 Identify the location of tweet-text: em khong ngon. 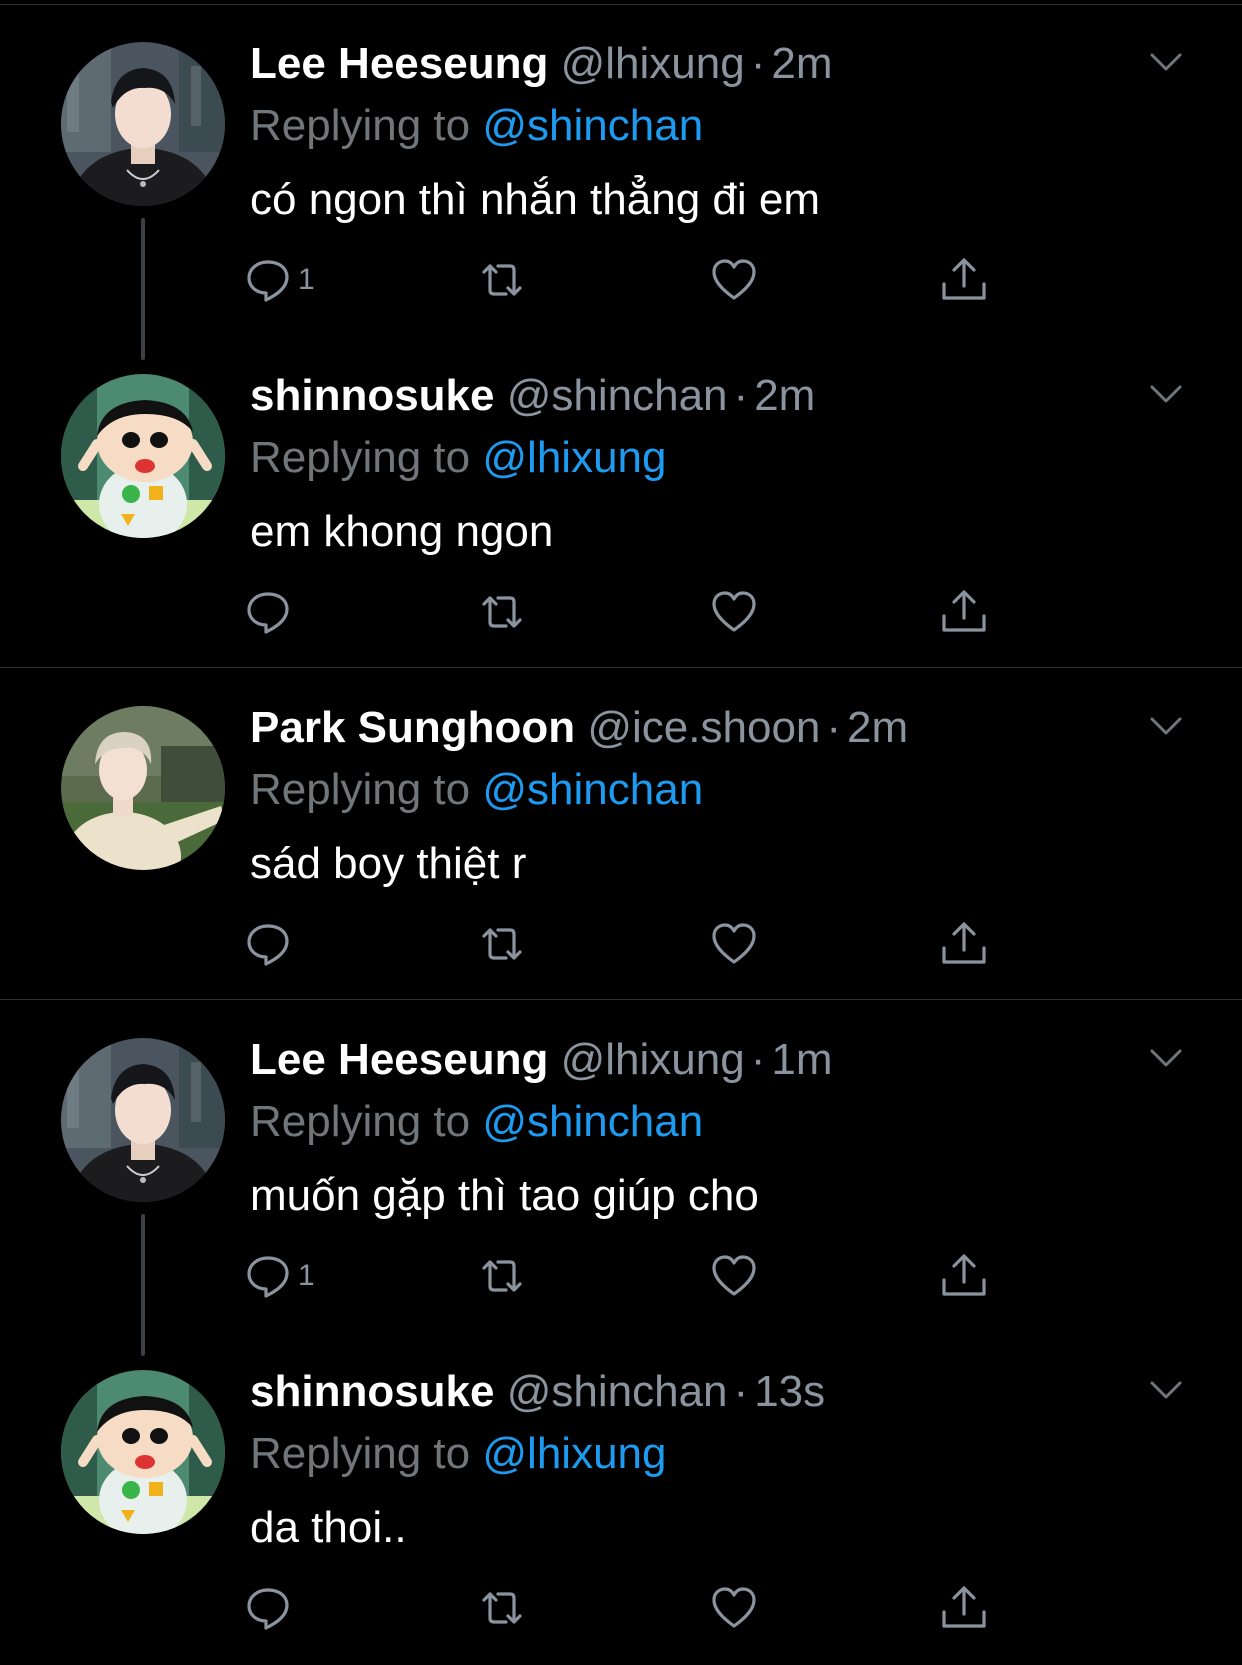
(402, 531).